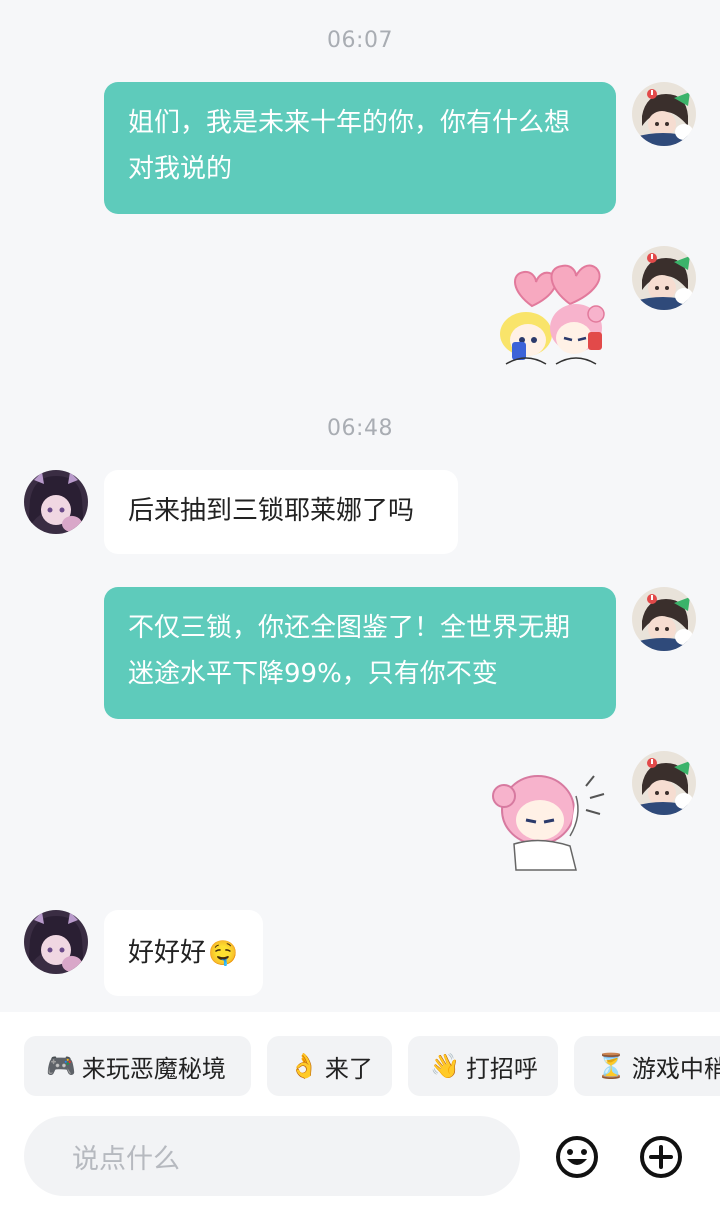 This screenshot has width=720, height=1214. What do you see at coordinates (360, 653) in the screenshot?
I see `message-bubble-outgoing: 不仅三锁，你还全图鉴了！全世界无期迷途水平下降99%，只有你不变` at bounding box center [360, 653].